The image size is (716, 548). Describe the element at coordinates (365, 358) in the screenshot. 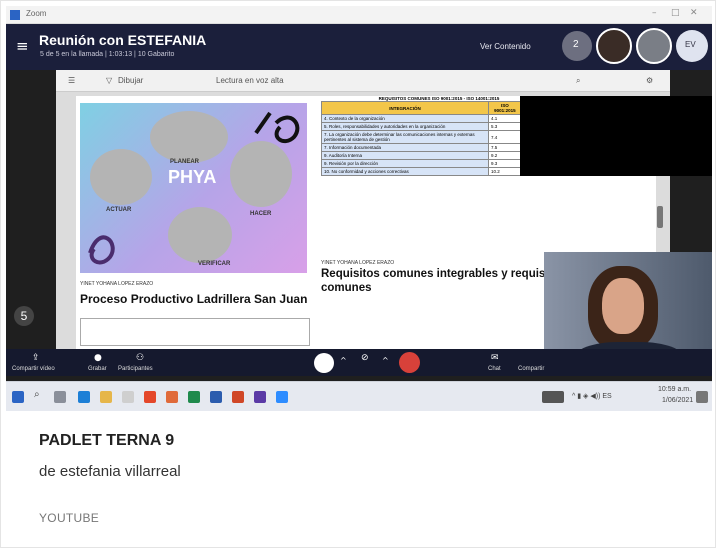

I see `camera-off-icon: ⊘` at that location.